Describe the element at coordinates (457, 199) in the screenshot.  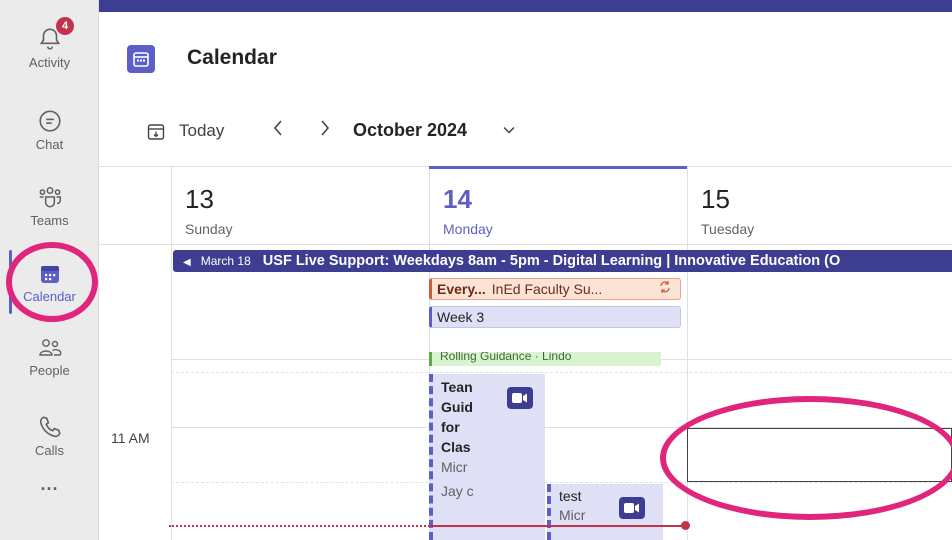
I see `day-number-today: 14` at that location.